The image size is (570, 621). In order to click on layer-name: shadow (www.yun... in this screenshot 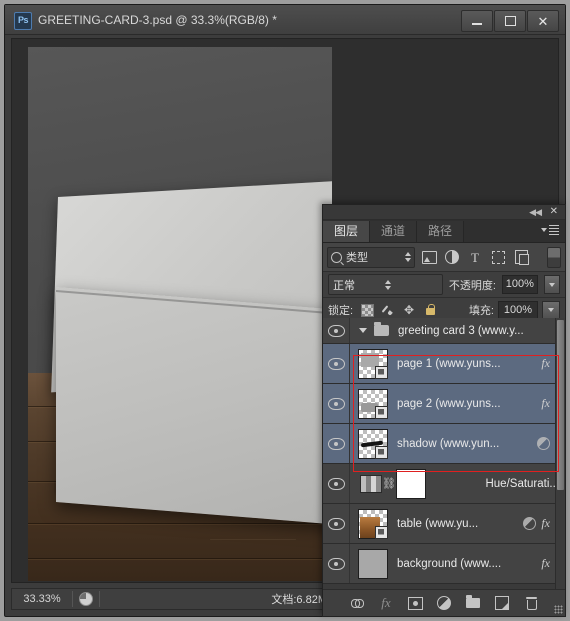, I will do `click(462, 444)`.